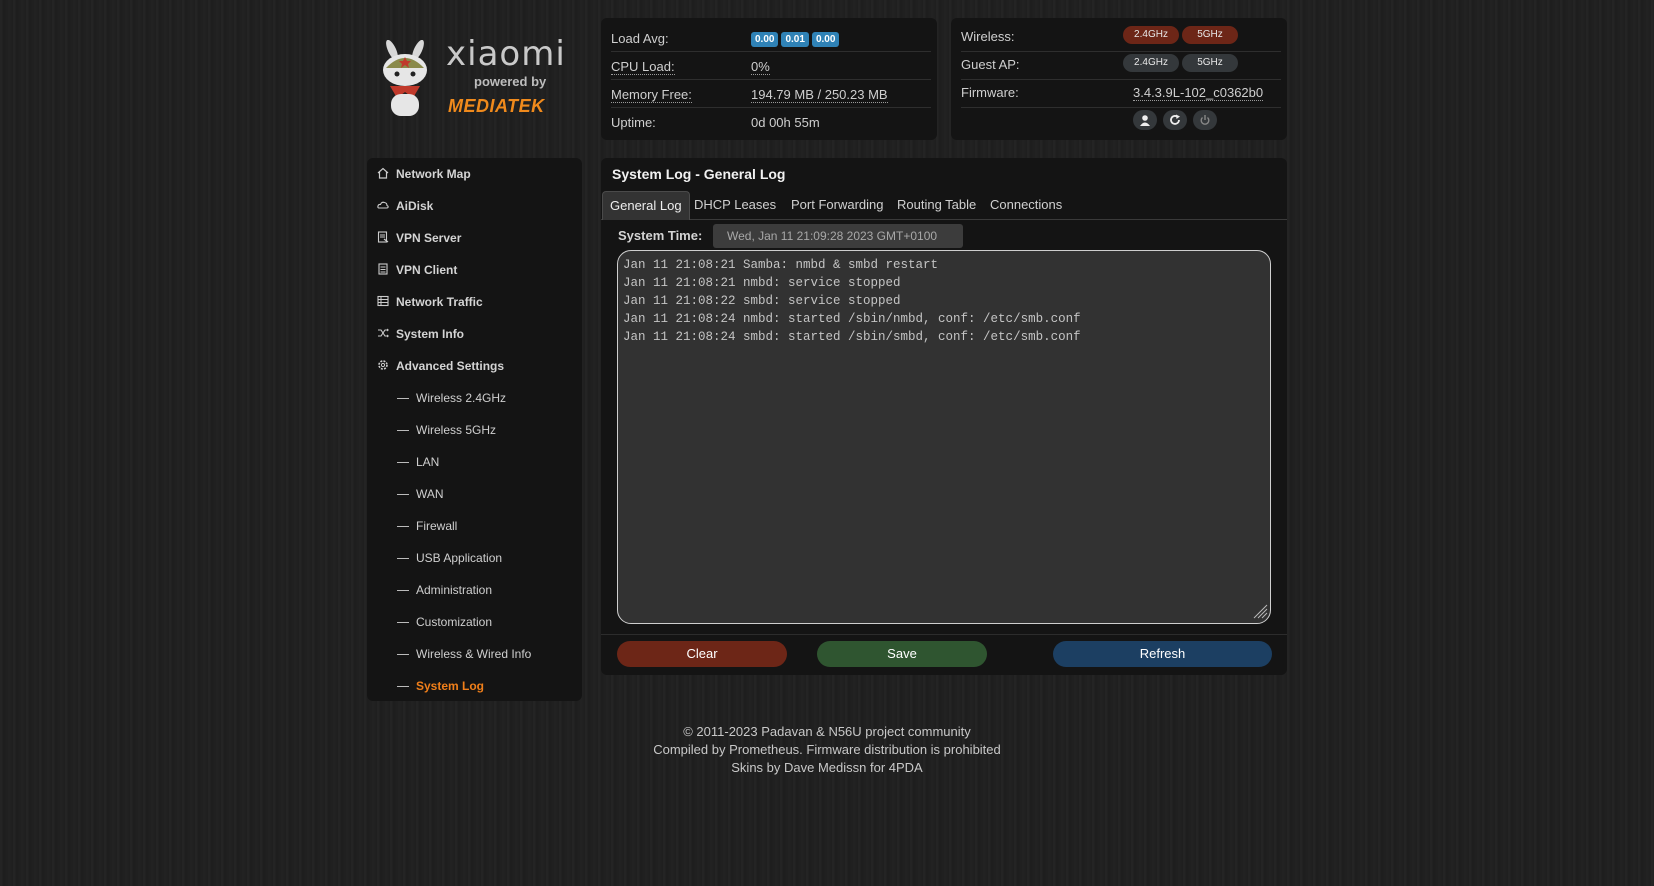 The width and height of the screenshot is (1654, 886). I want to click on reboot-button, so click(1175, 120).